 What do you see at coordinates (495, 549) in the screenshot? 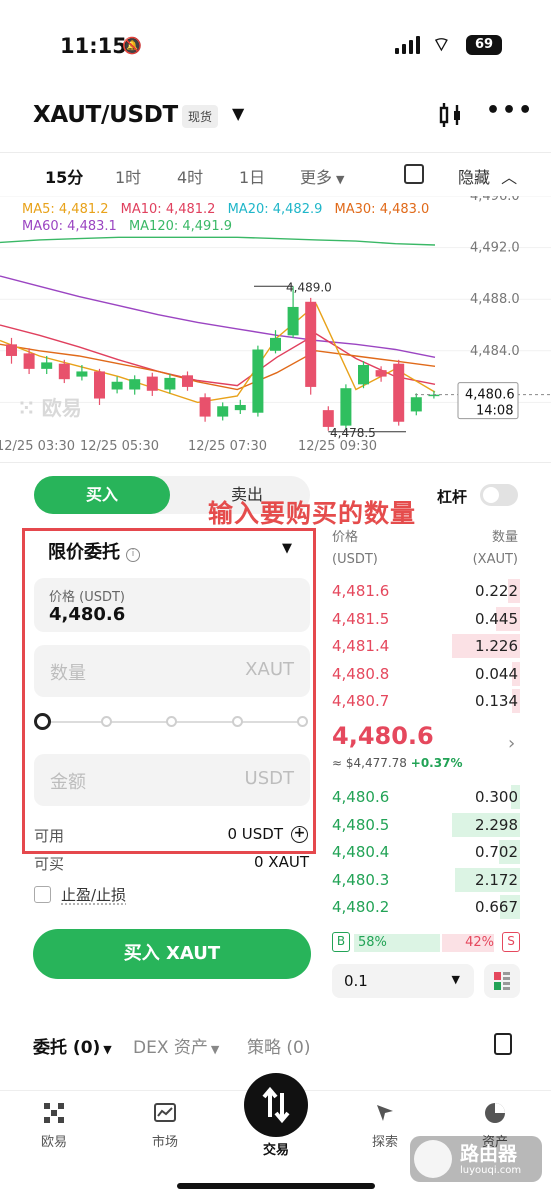
I see `orderbook-qty-header: 数量 (XAUT)` at bounding box center [495, 549].